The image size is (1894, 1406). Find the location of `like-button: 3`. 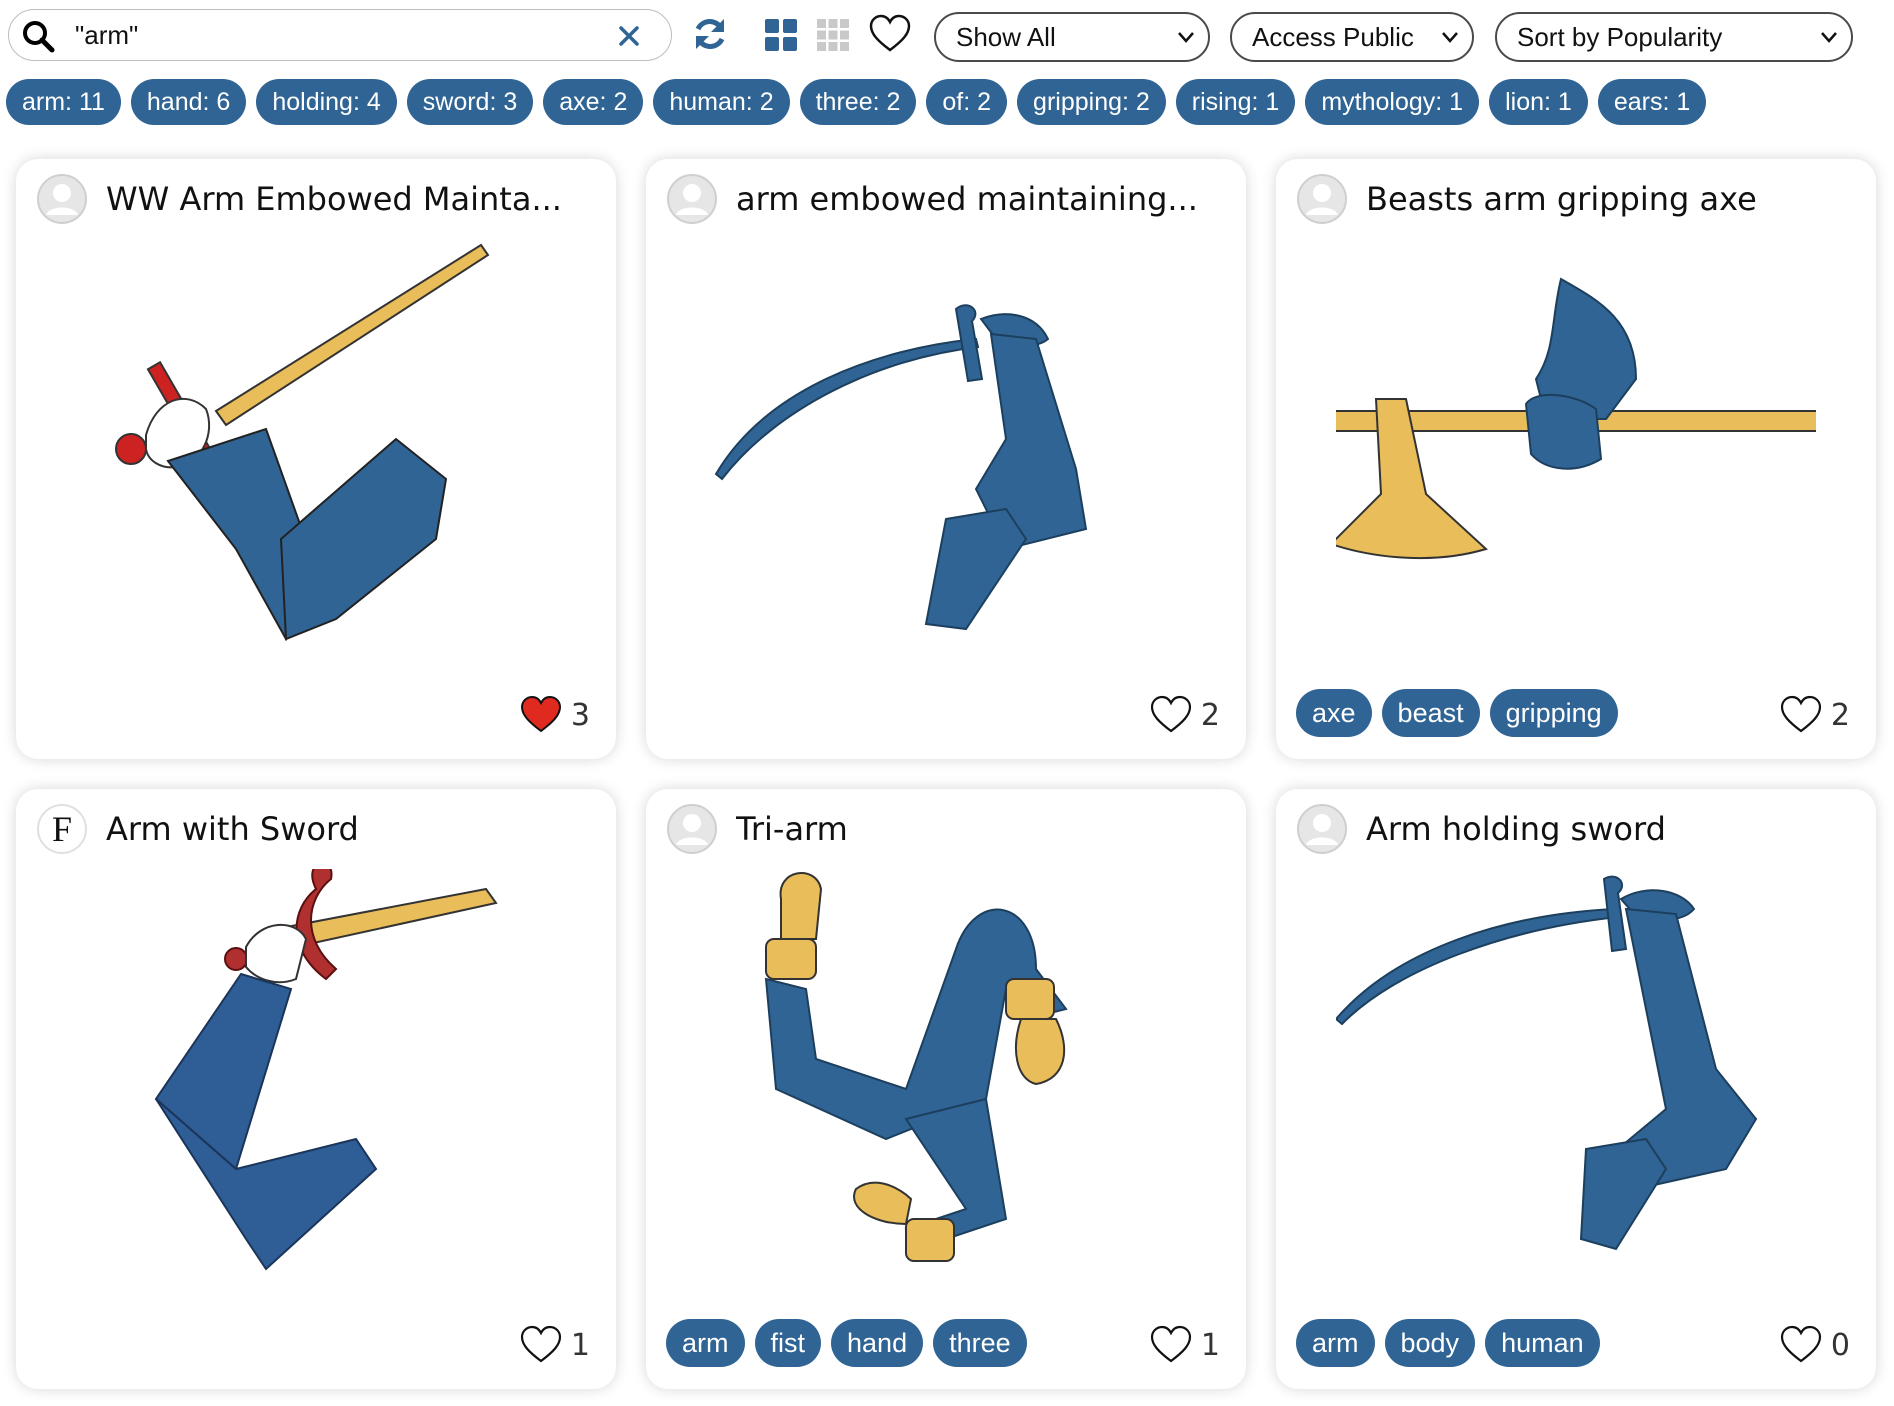

like-button: 3 is located at coordinates (554, 715).